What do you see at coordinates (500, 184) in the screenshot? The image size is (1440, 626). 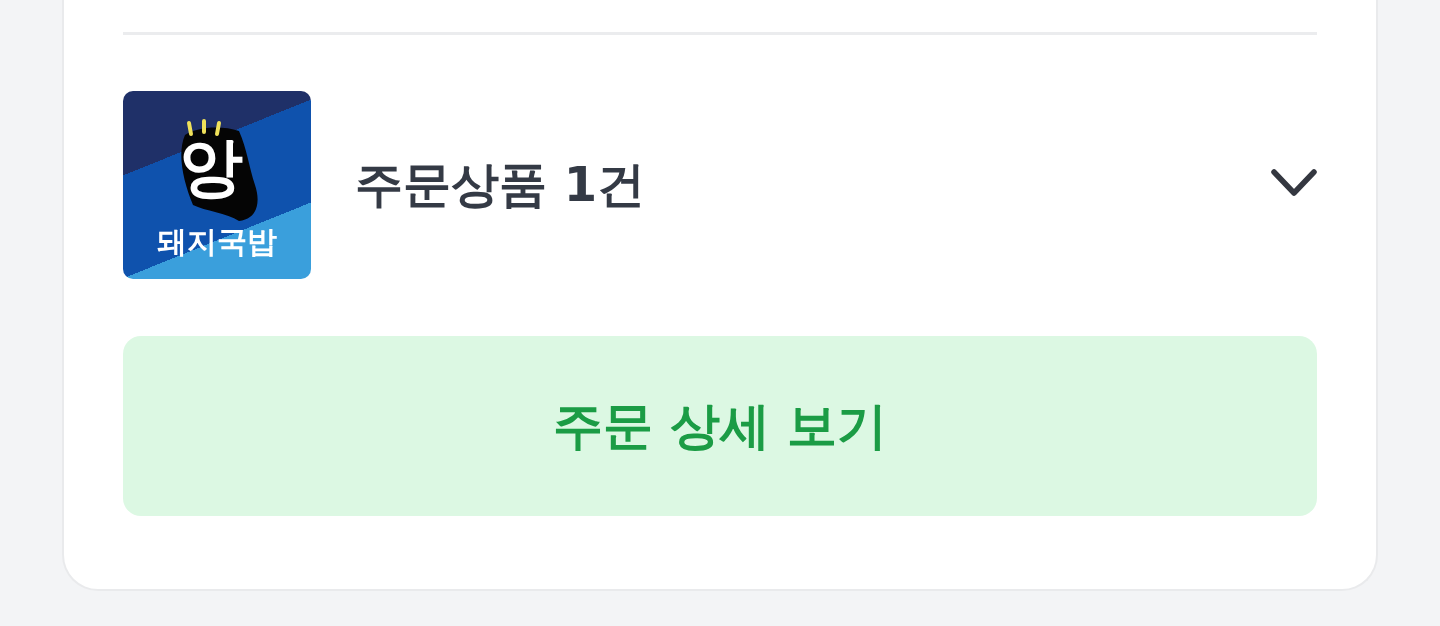 I see `order-items-title: 주문상품 1건` at bounding box center [500, 184].